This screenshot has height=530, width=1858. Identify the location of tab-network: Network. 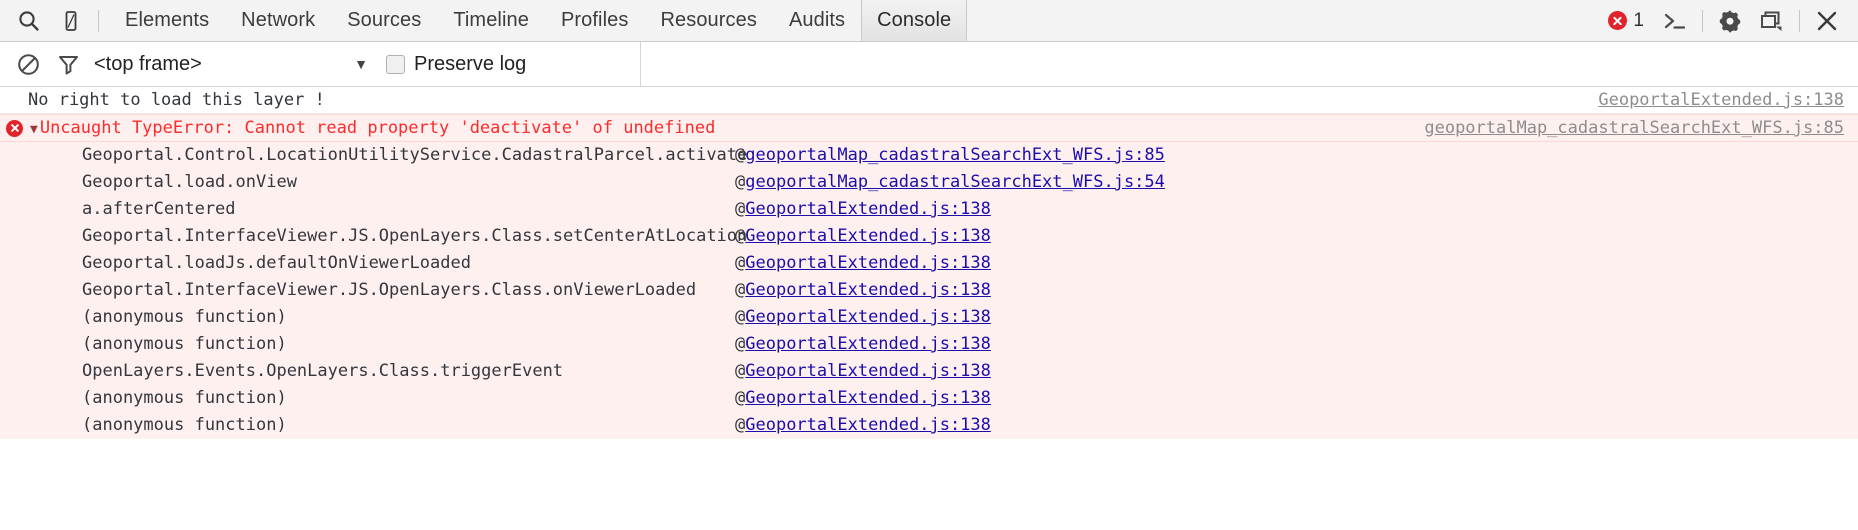
(278, 20).